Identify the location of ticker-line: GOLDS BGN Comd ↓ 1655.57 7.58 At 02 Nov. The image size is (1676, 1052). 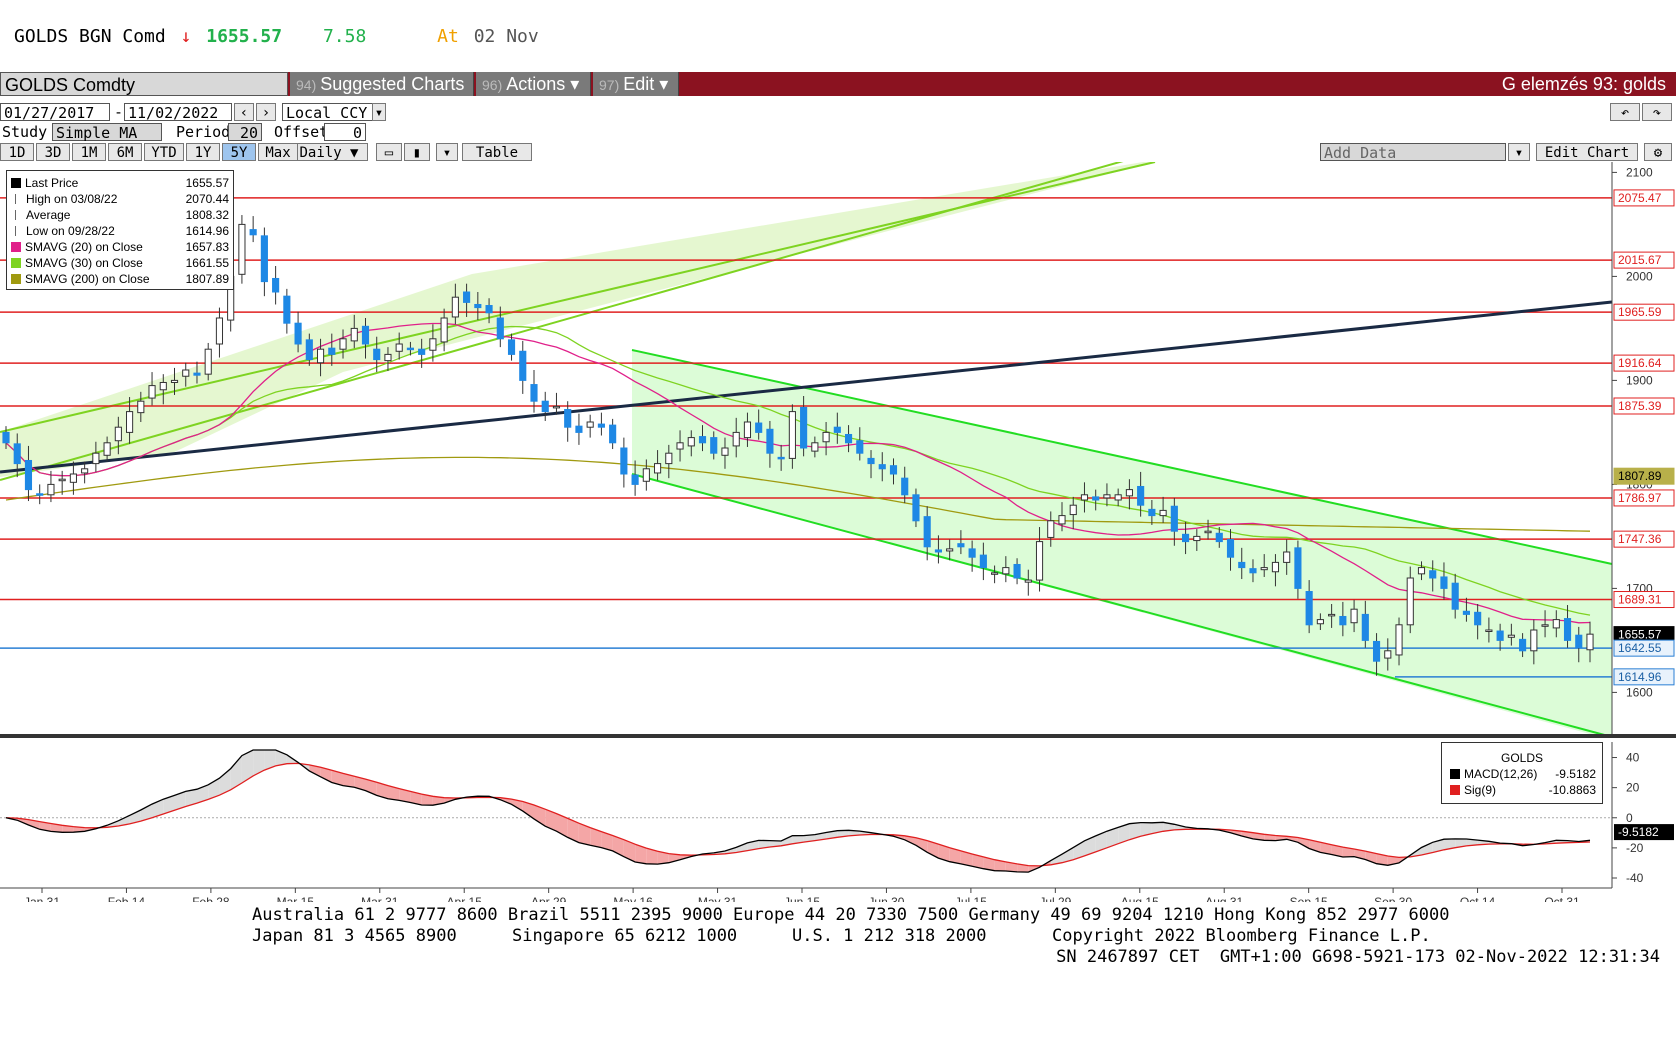
(278, 36).